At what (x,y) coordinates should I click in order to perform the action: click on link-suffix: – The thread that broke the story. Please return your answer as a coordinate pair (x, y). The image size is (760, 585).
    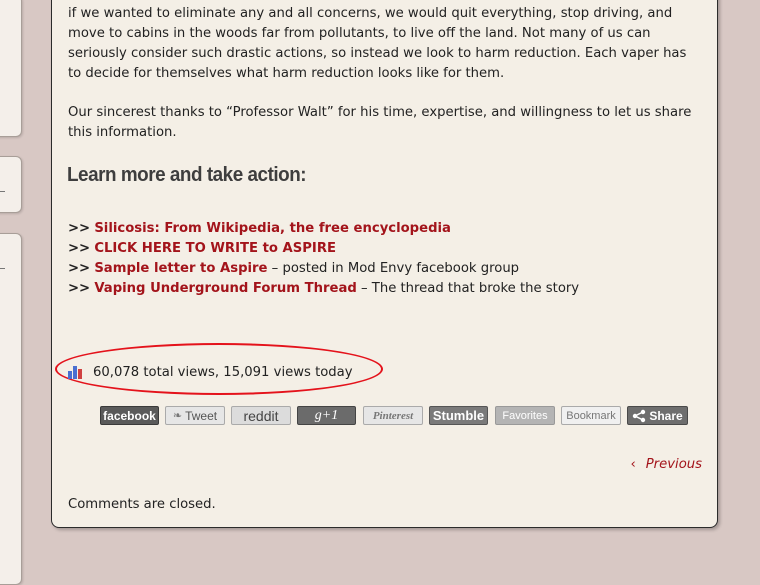
    Looking at the image, I should click on (468, 288).